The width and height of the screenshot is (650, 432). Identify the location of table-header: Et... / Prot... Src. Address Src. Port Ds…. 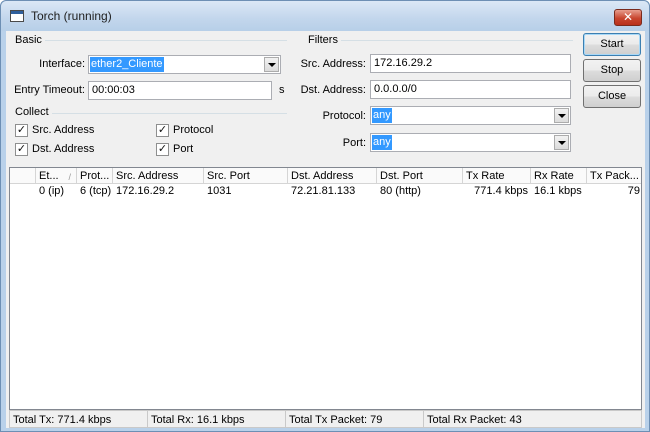
(325, 176).